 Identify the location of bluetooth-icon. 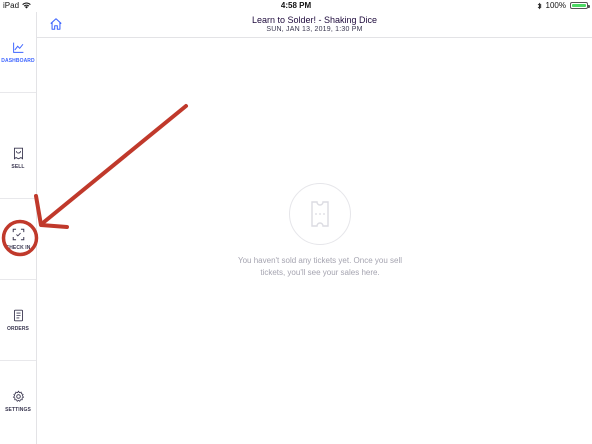
(539, 5).